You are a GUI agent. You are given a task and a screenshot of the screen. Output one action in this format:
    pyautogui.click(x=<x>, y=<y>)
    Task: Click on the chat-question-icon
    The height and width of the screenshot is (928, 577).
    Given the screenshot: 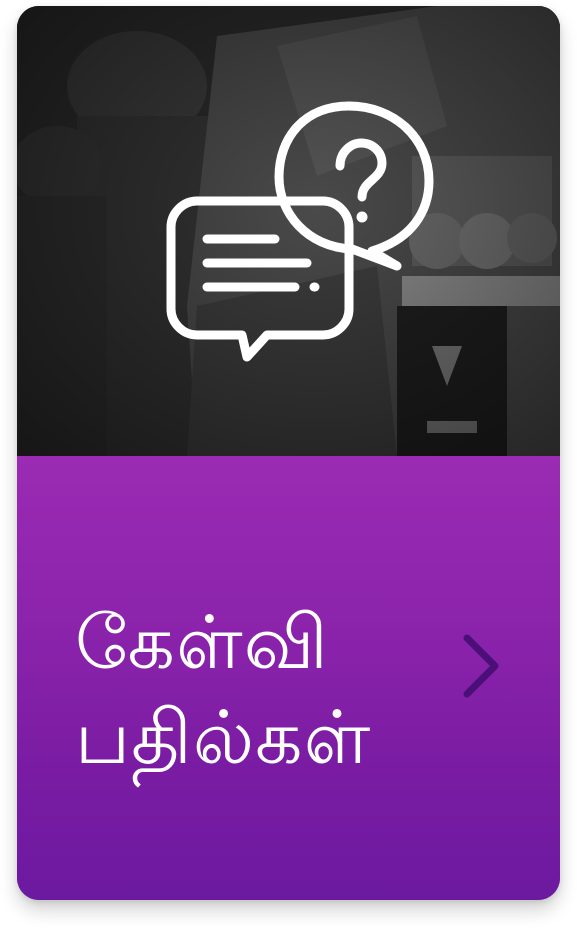 What is the action you would take?
    pyautogui.click(x=300, y=231)
    